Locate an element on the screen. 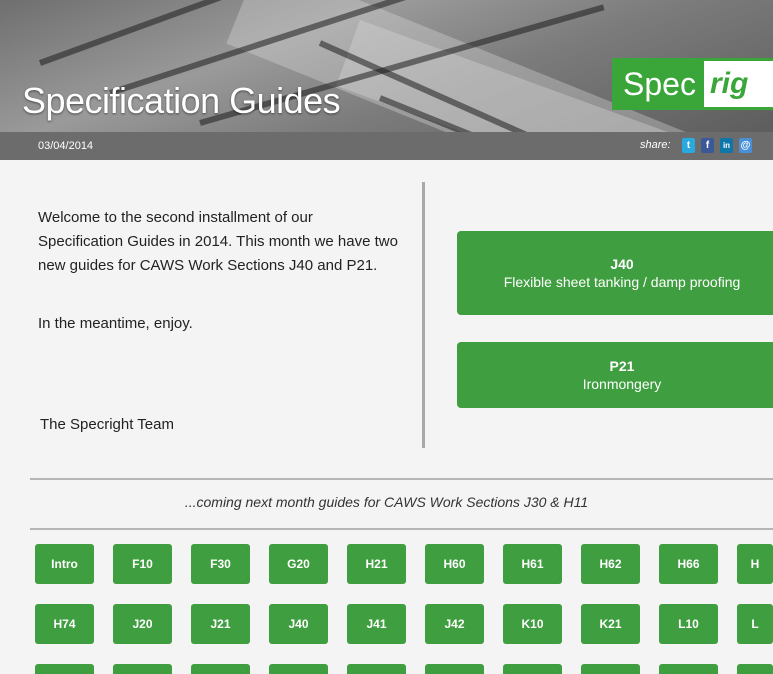  guide-button-p21: P21 Ironmongery is located at coordinates (615, 375).